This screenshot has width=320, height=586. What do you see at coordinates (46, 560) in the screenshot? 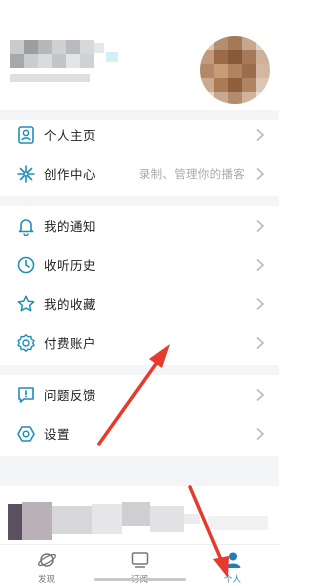
I see `planet-icon` at bounding box center [46, 560].